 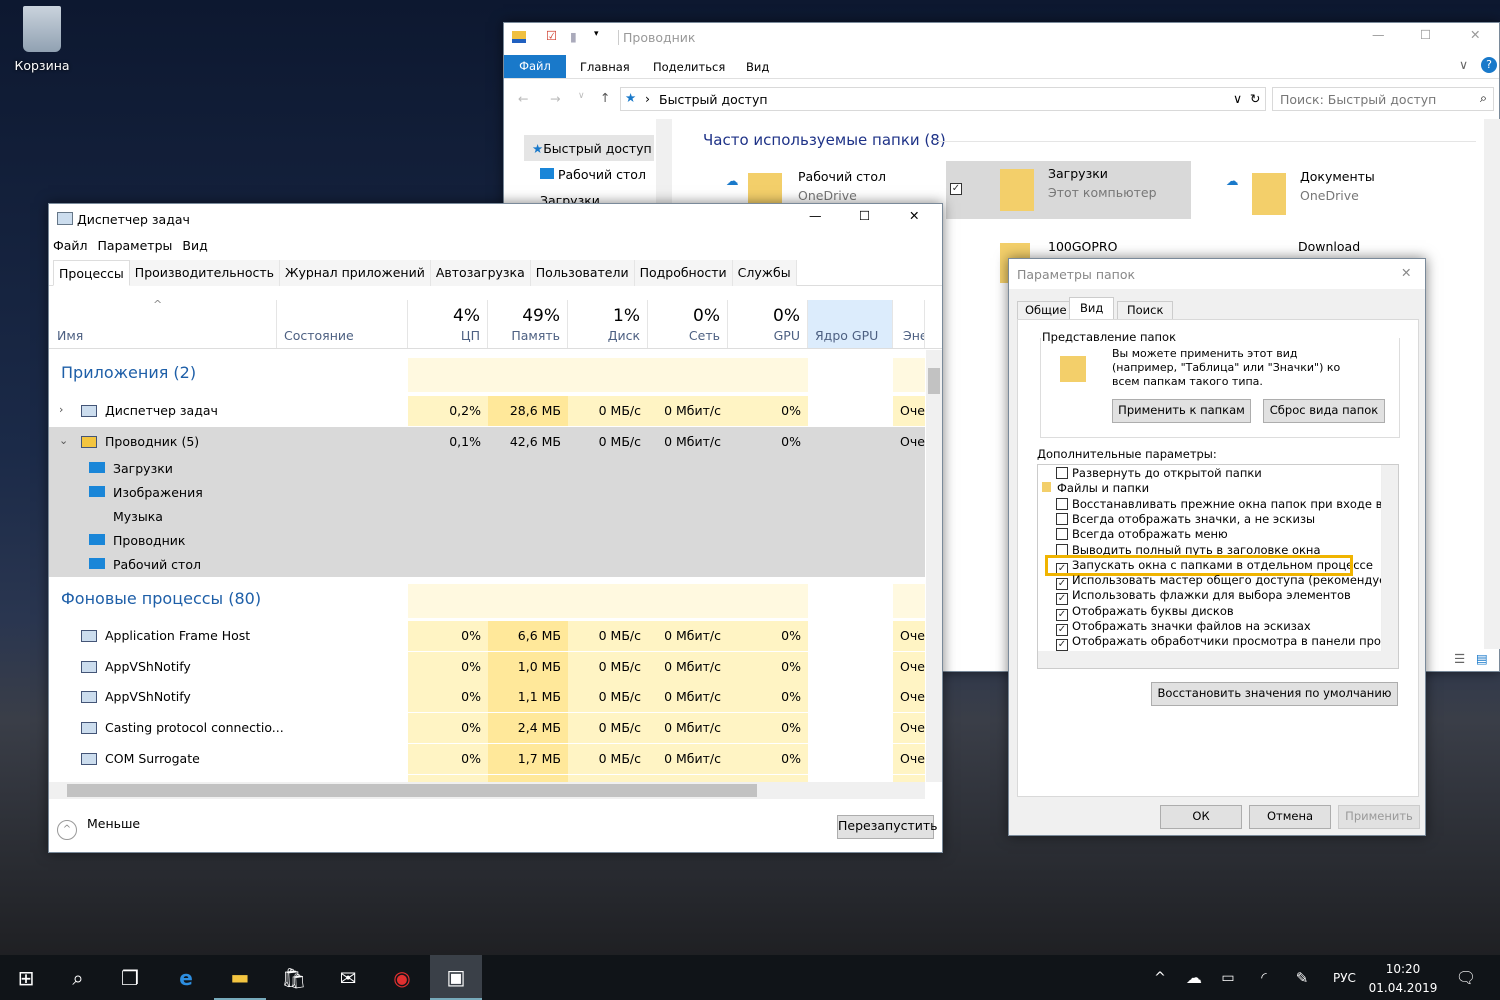 What do you see at coordinates (1403, 979) in the screenshot?
I see `clock: 10:20 01.04.2019` at bounding box center [1403, 979].